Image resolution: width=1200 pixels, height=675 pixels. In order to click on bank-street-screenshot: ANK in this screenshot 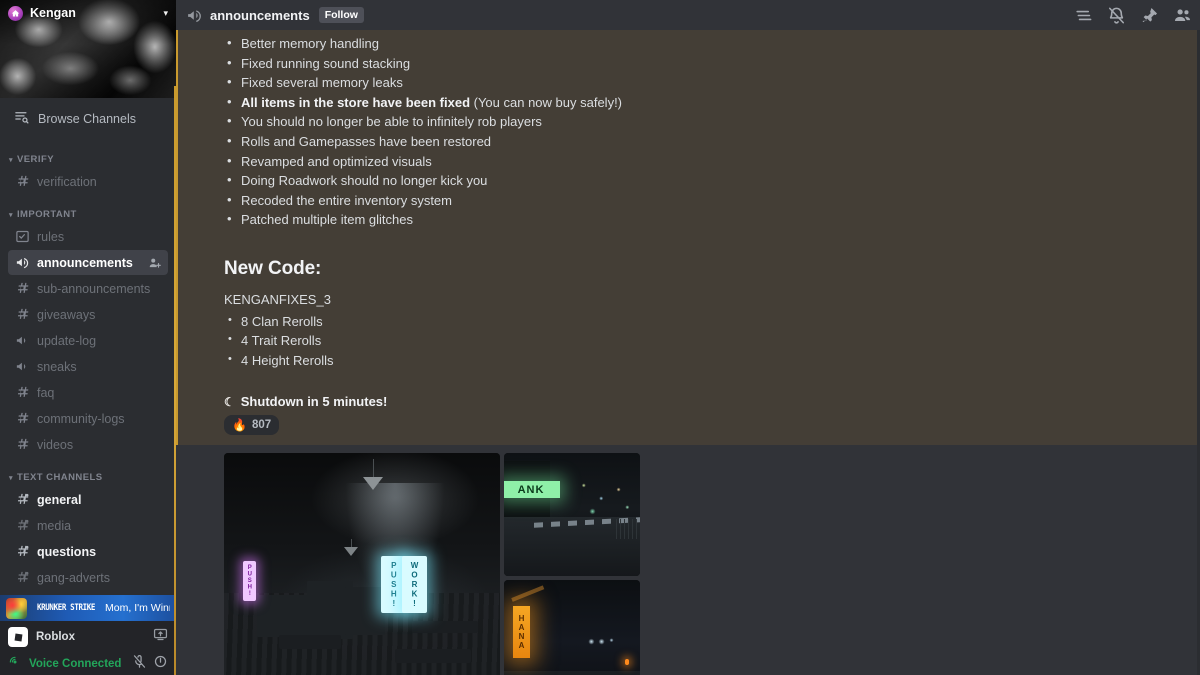, I will do `click(572, 515)`.